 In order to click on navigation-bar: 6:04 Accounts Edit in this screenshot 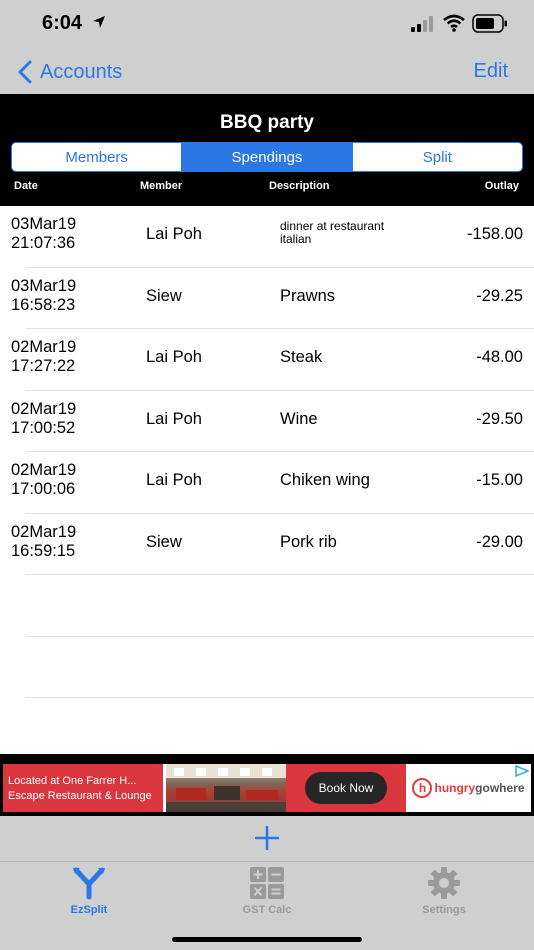, I will do `click(267, 47)`.